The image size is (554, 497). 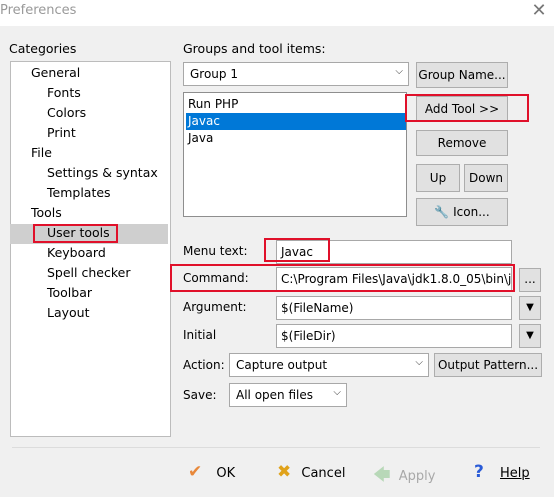 I want to click on initial-dropdown-button: ▼, so click(x=530, y=336).